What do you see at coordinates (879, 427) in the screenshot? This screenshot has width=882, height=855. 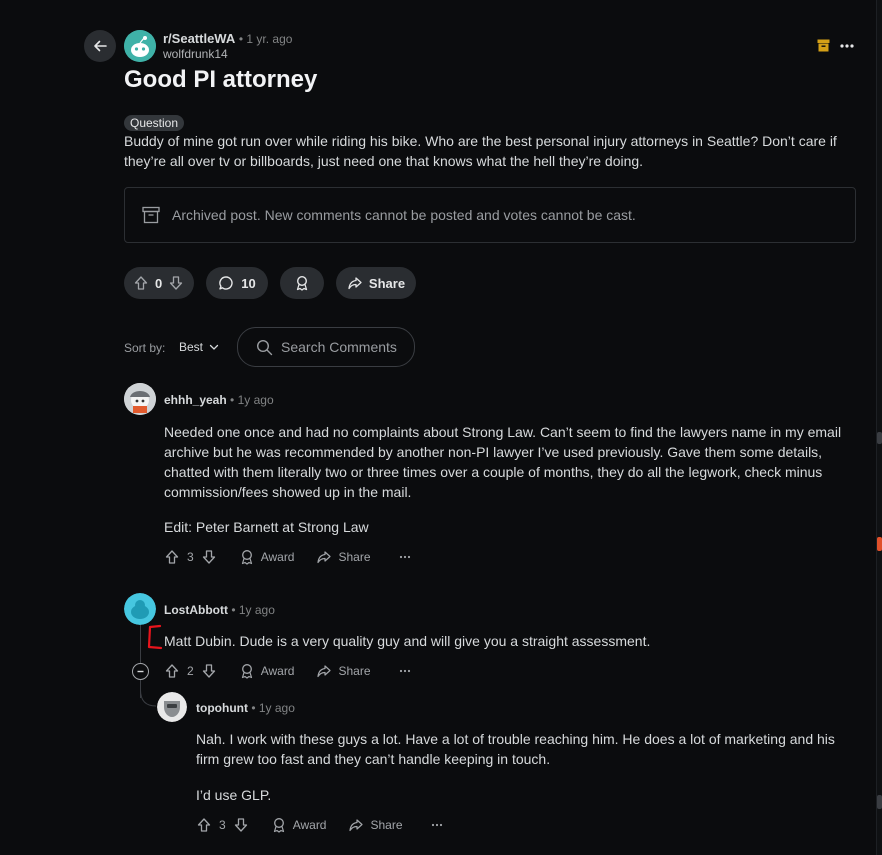 I see `right-sidebar-edge` at bounding box center [879, 427].